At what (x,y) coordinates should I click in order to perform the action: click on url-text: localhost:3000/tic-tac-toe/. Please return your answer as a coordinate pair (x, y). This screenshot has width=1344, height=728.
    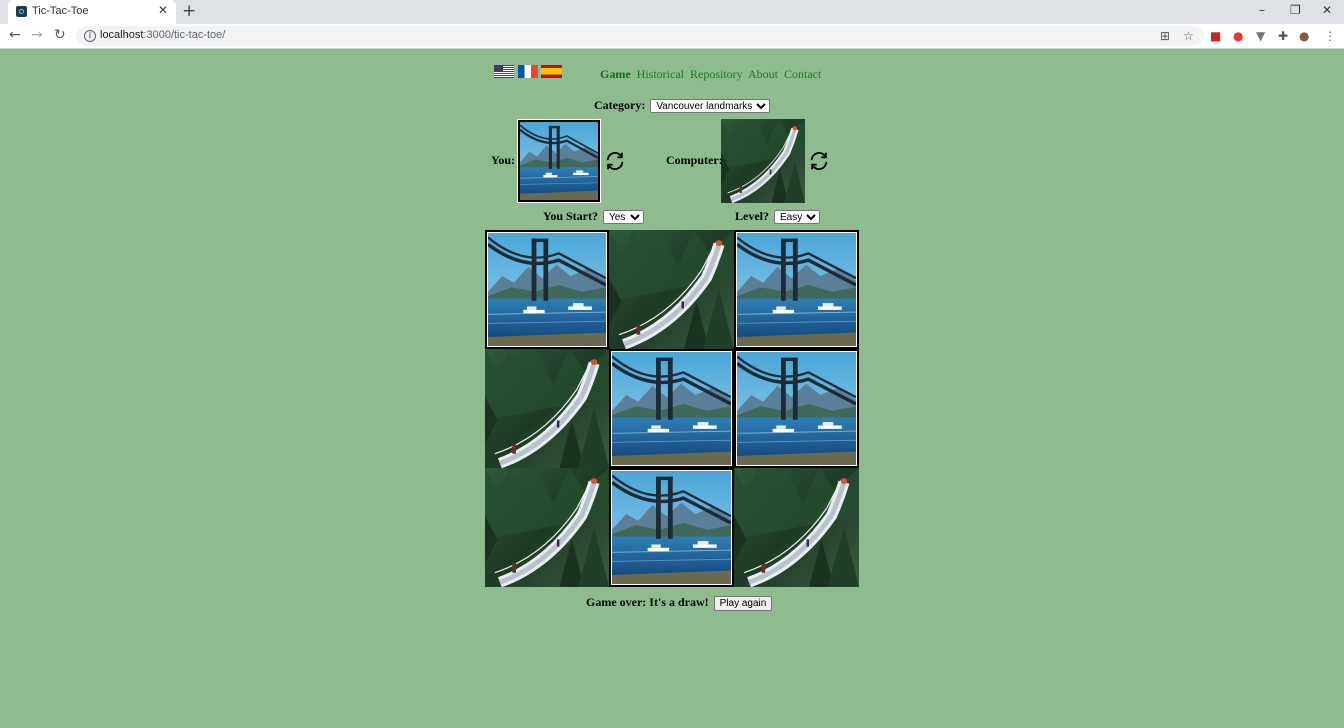
    Looking at the image, I should click on (163, 35).